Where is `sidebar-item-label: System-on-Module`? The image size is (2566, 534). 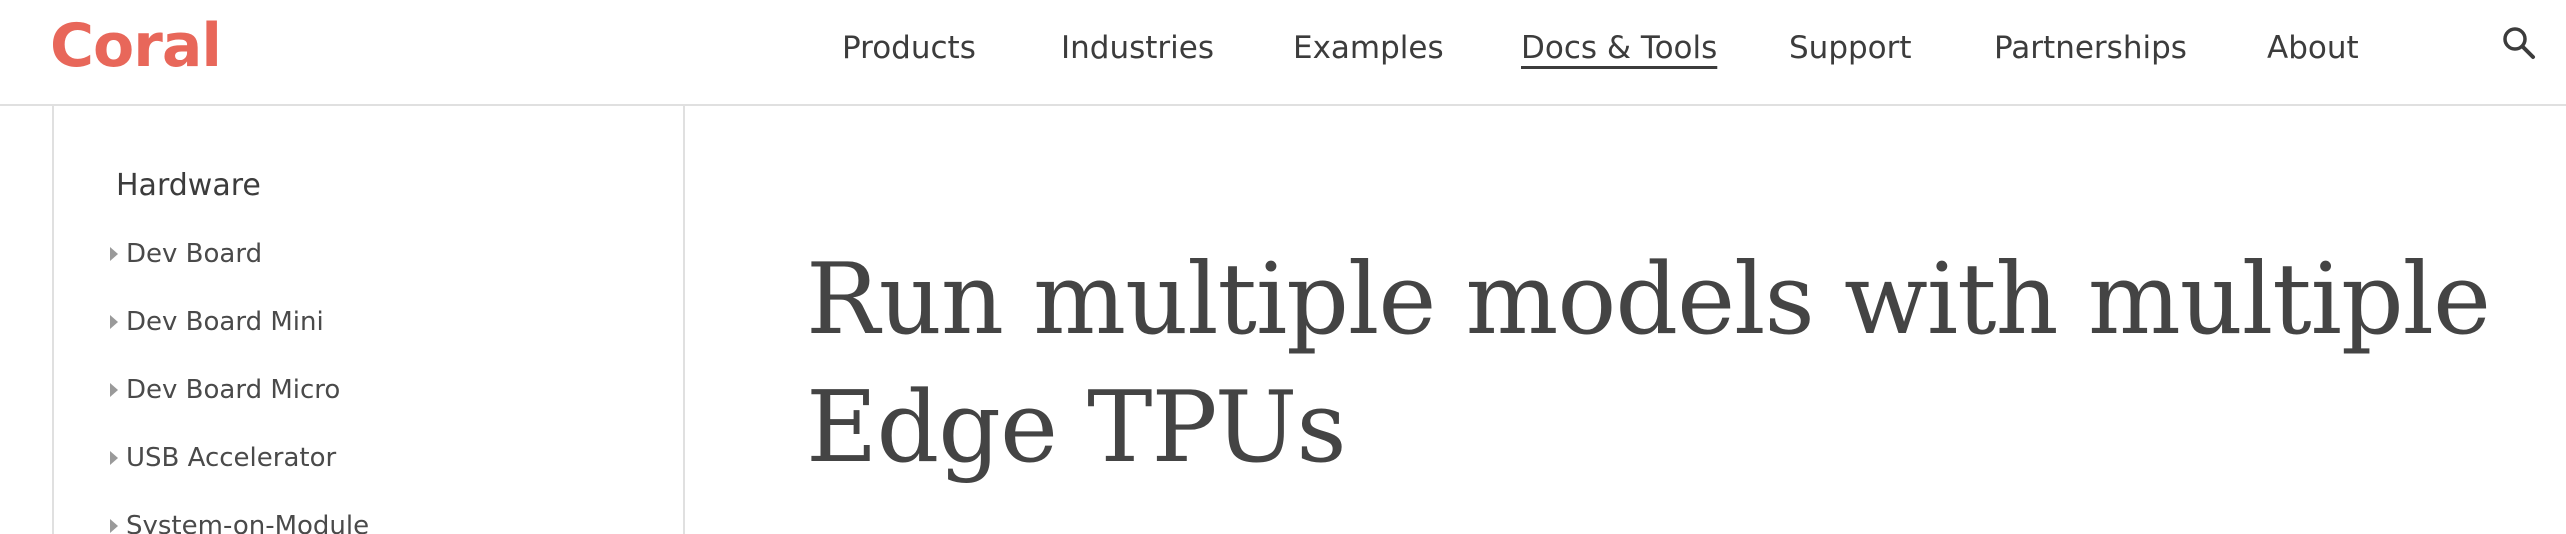 sidebar-item-label: System-on-Module is located at coordinates (248, 522).